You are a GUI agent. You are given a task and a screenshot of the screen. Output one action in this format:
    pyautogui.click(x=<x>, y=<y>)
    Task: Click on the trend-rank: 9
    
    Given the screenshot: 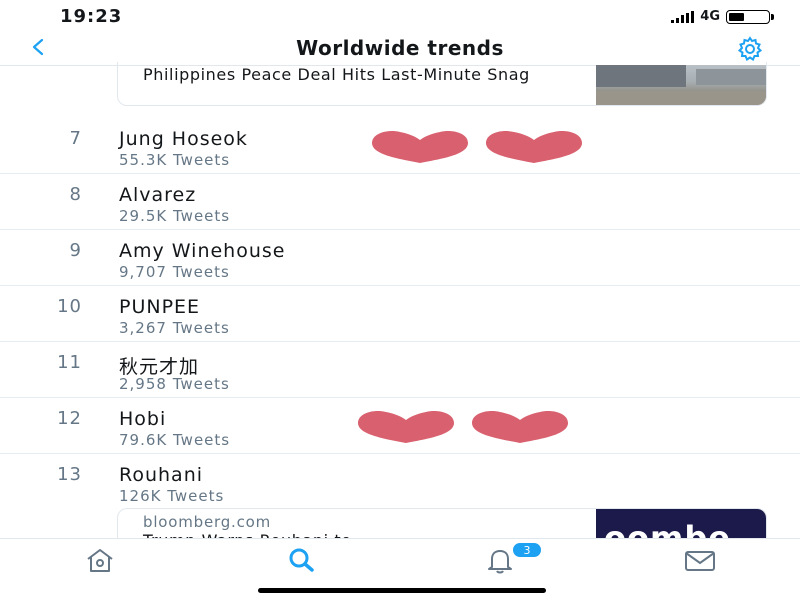 What is the action you would take?
    pyautogui.click(x=75, y=250)
    